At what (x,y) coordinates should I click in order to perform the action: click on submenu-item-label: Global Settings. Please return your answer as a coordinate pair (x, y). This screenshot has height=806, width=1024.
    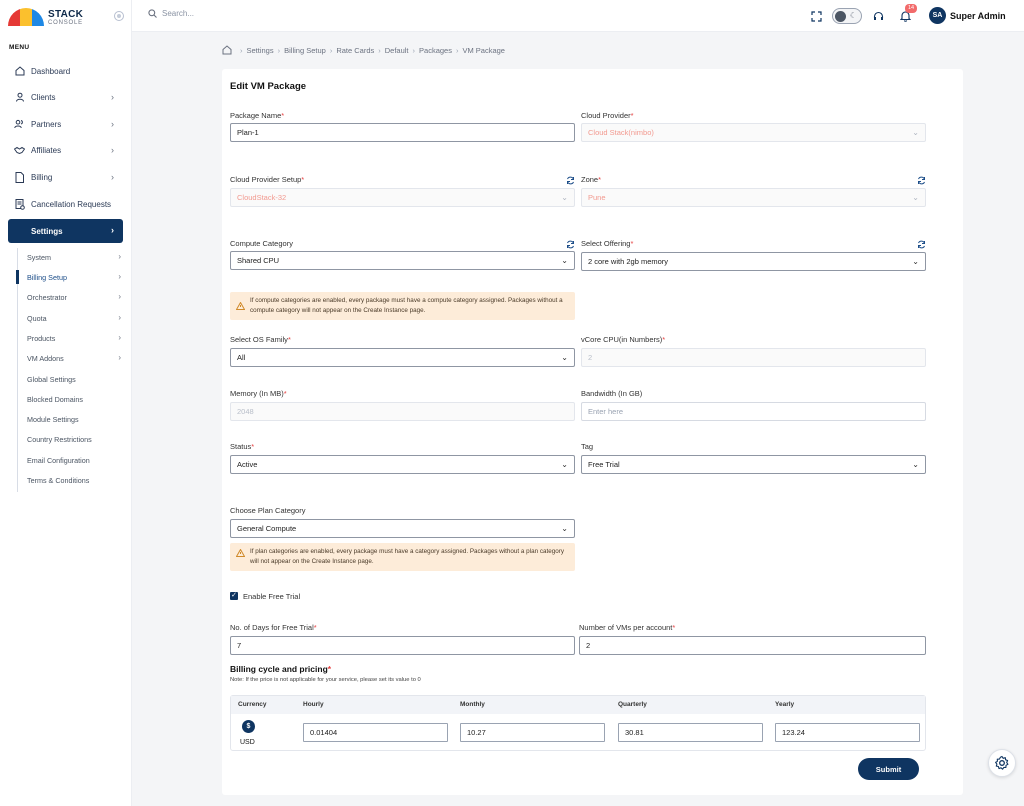
    Looking at the image, I should click on (51, 379).